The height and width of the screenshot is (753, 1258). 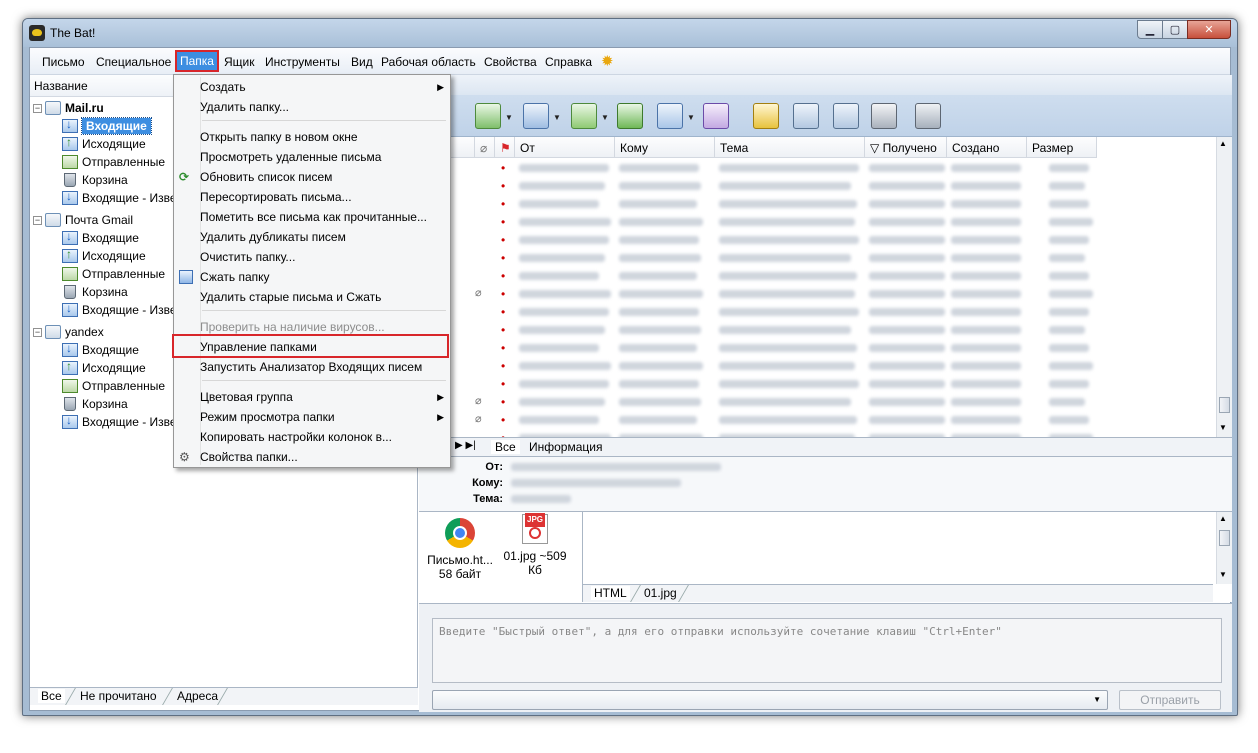 I want to click on tab-all: Все, so click(x=51, y=696).